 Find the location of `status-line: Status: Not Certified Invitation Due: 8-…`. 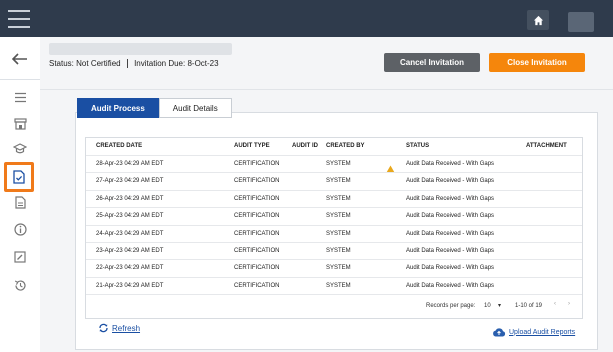

status-line: Status: Not Certified Invitation Due: 8-… is located at coordinates (134, 64).